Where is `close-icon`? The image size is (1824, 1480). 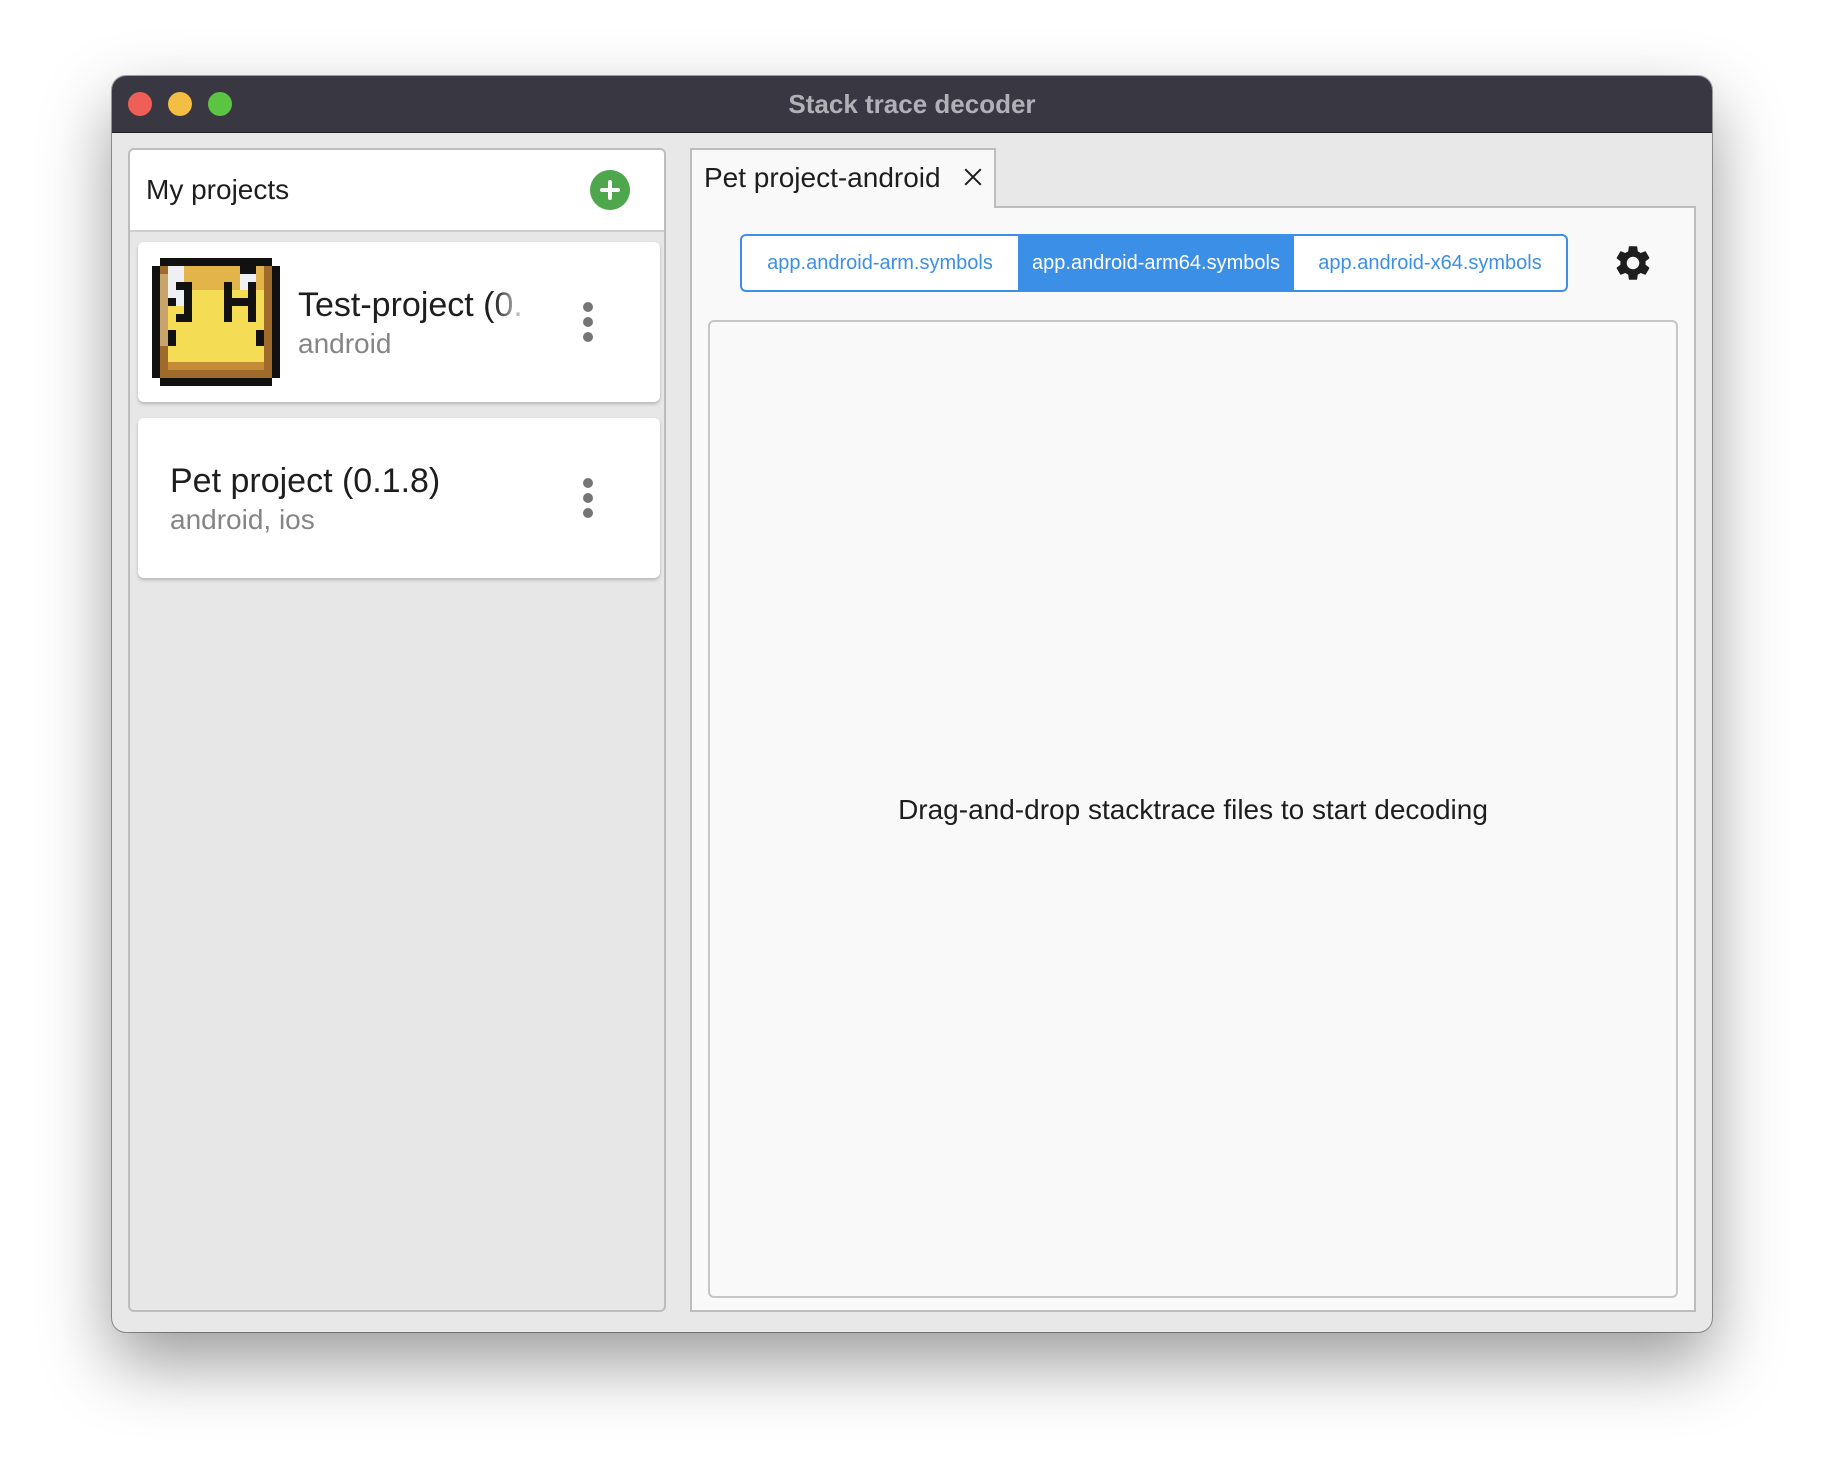 close-icon is located at coordinates (973, 177).